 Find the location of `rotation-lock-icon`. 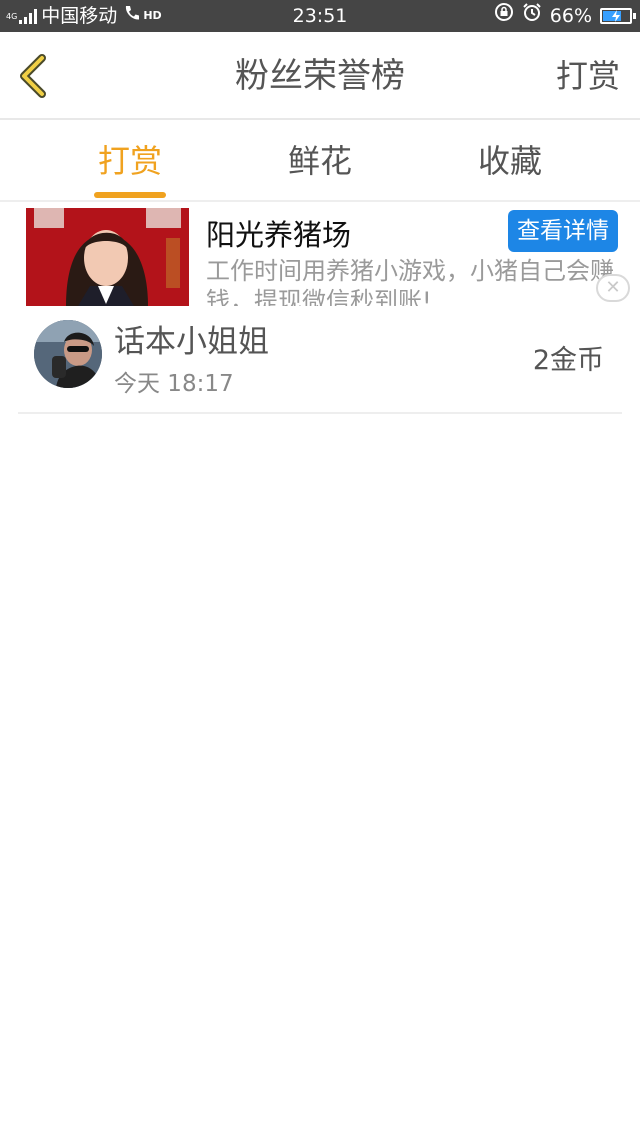

rotation-lock-icon is located at coordinates (504, 16).